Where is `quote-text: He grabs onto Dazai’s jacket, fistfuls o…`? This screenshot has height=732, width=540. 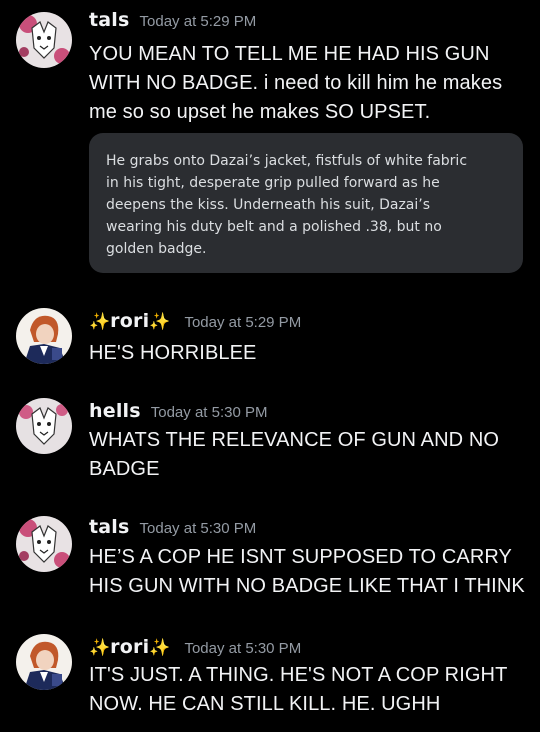
quote-text: He grabs onto Dazai’s jacket, fistfuls o… is located at coordinates (287, 205).